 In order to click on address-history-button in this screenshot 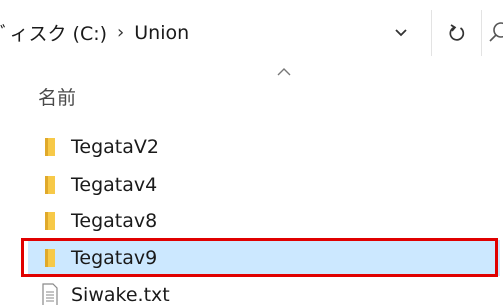, I will do `click(401, 33)`.